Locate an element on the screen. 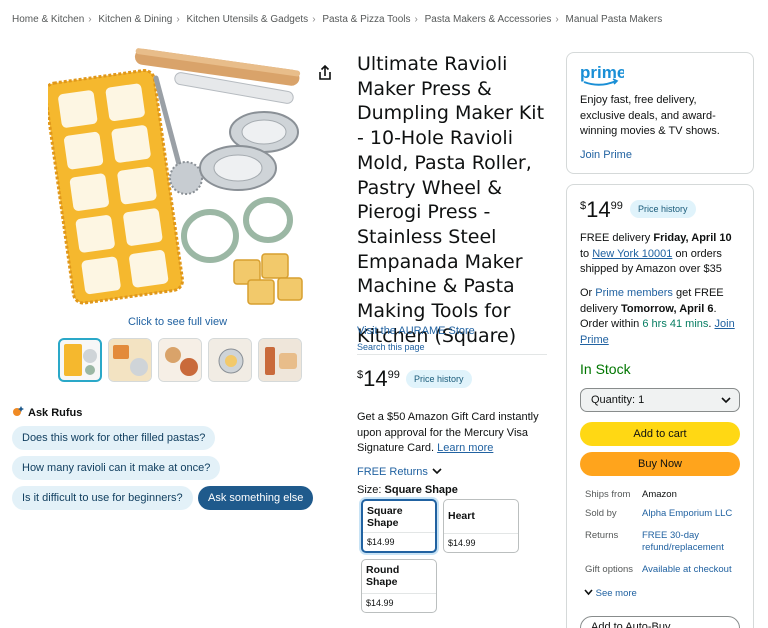 This screenshot has height=628, width=768. join-prime-link: Join Prime is located at coordinates (606, 155).